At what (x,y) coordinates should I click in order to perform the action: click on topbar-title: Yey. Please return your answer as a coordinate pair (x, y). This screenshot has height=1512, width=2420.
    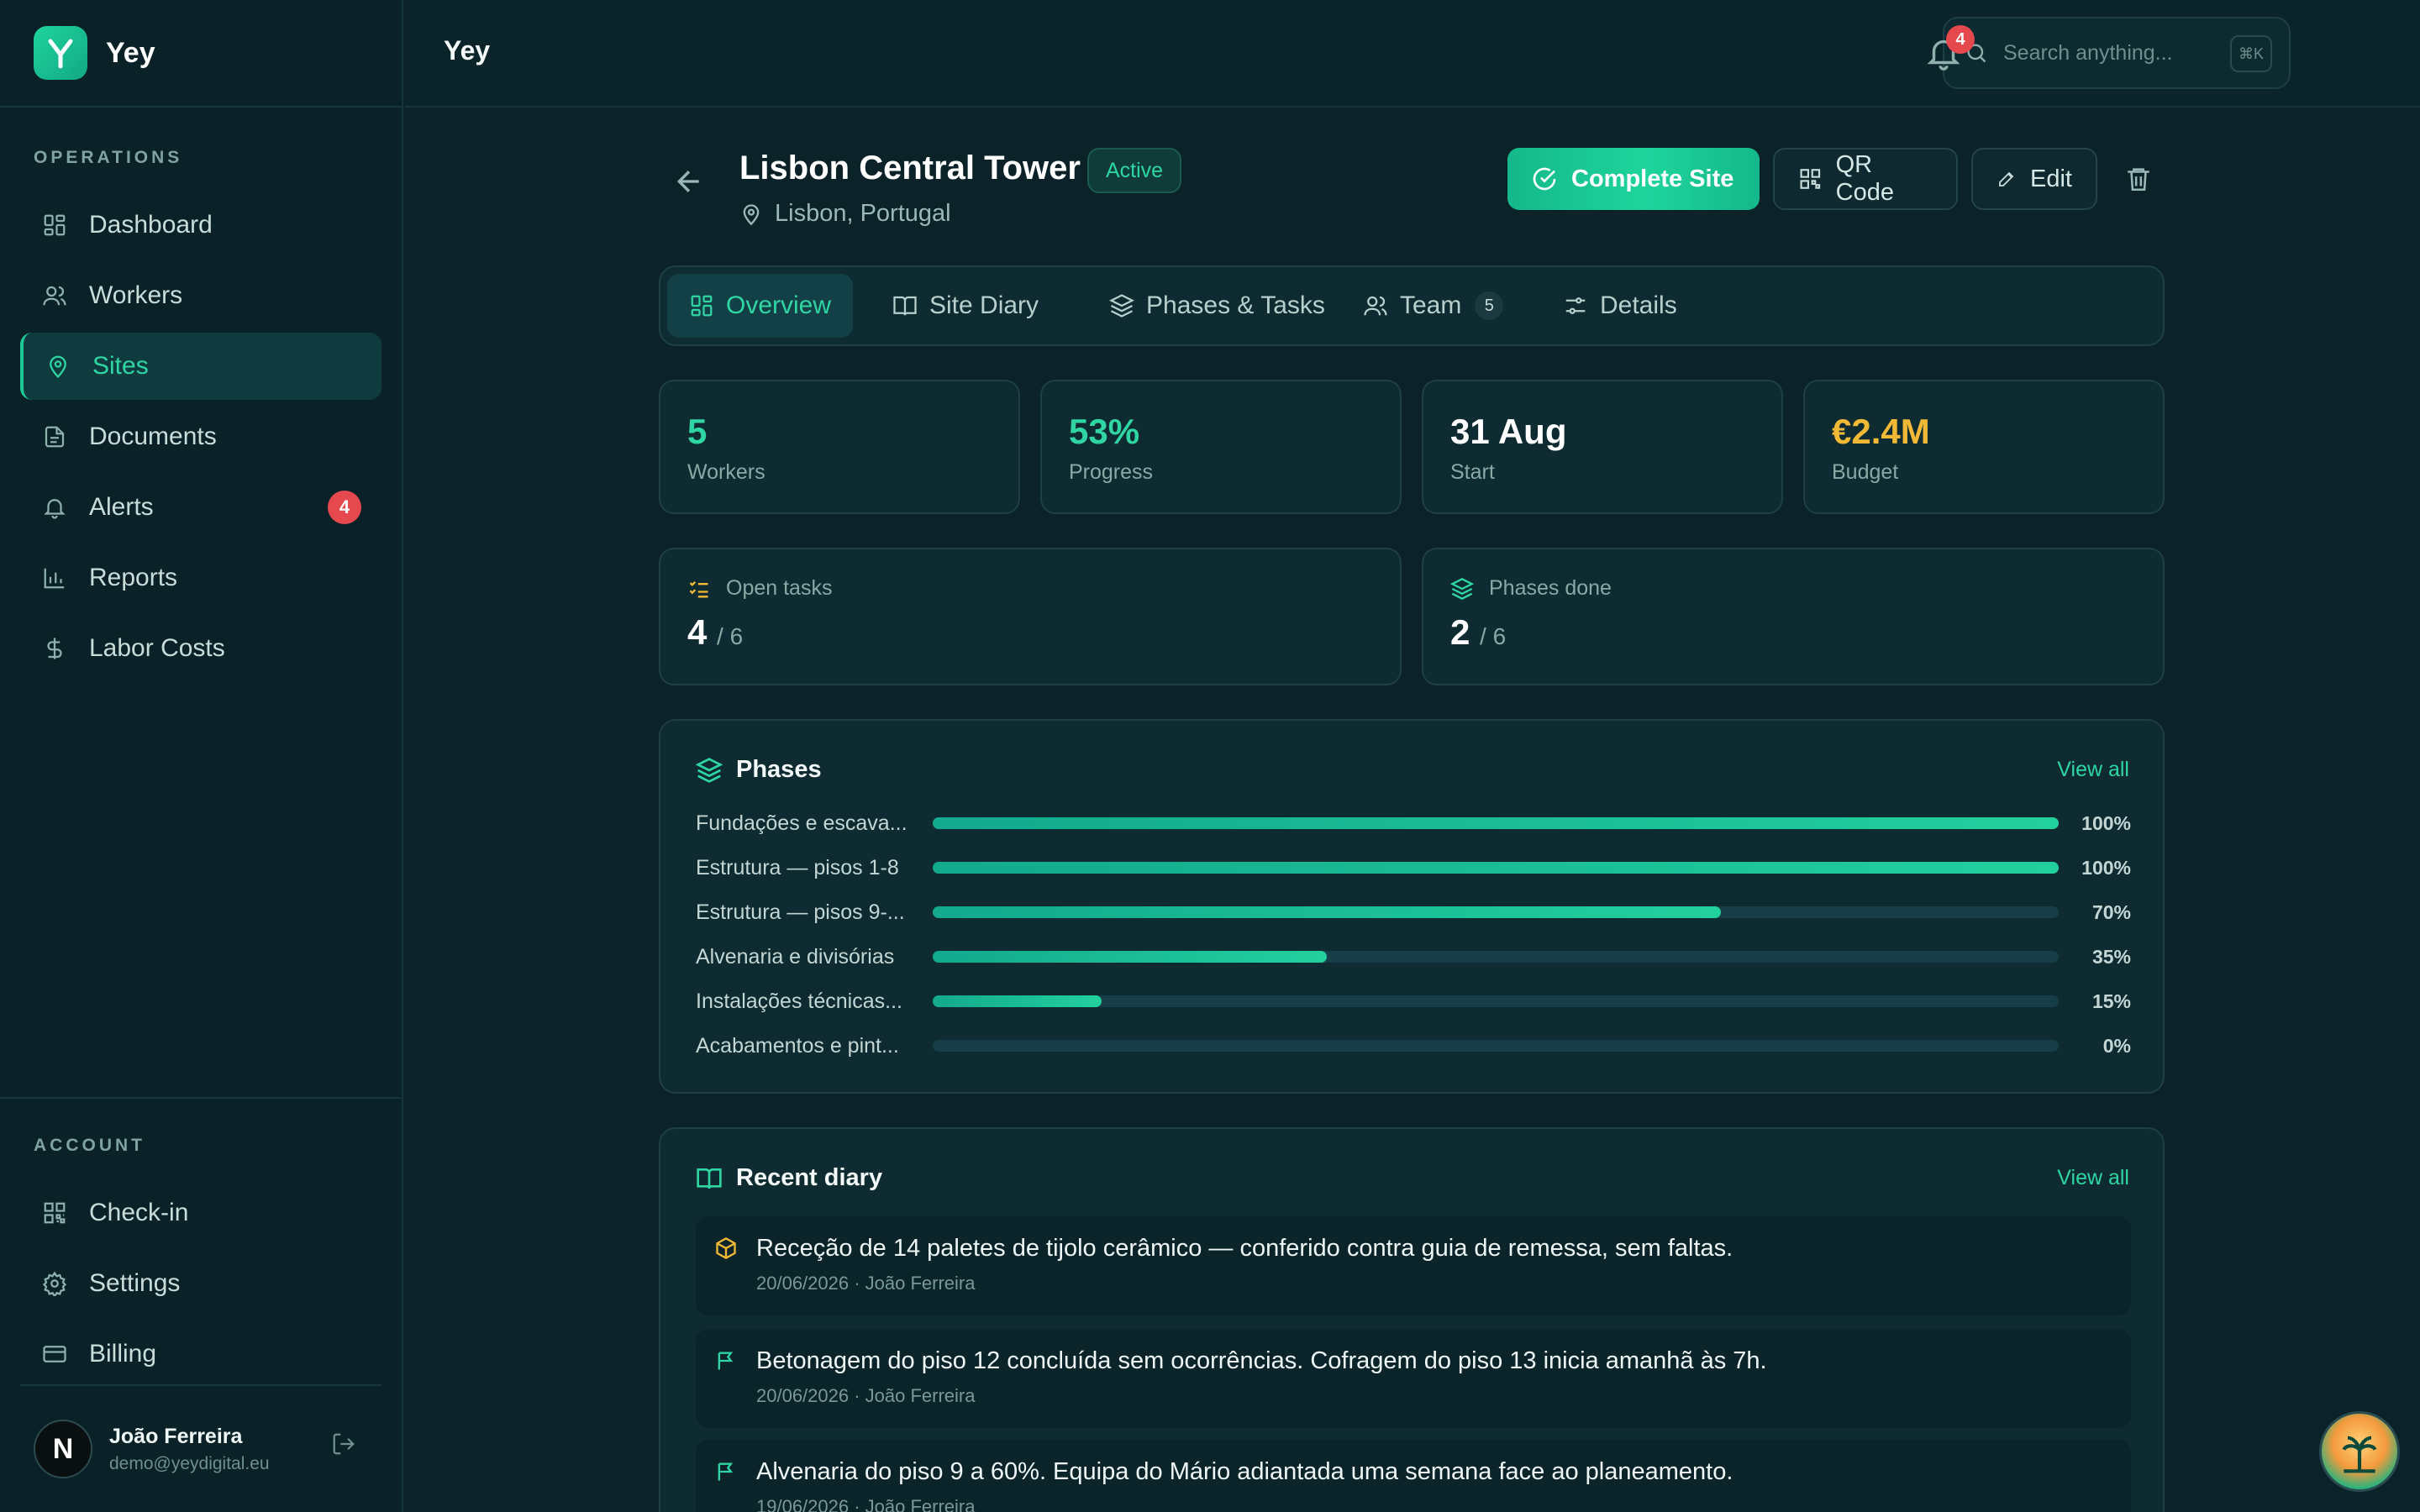
    Looking at the image, I should click on (467, 50).